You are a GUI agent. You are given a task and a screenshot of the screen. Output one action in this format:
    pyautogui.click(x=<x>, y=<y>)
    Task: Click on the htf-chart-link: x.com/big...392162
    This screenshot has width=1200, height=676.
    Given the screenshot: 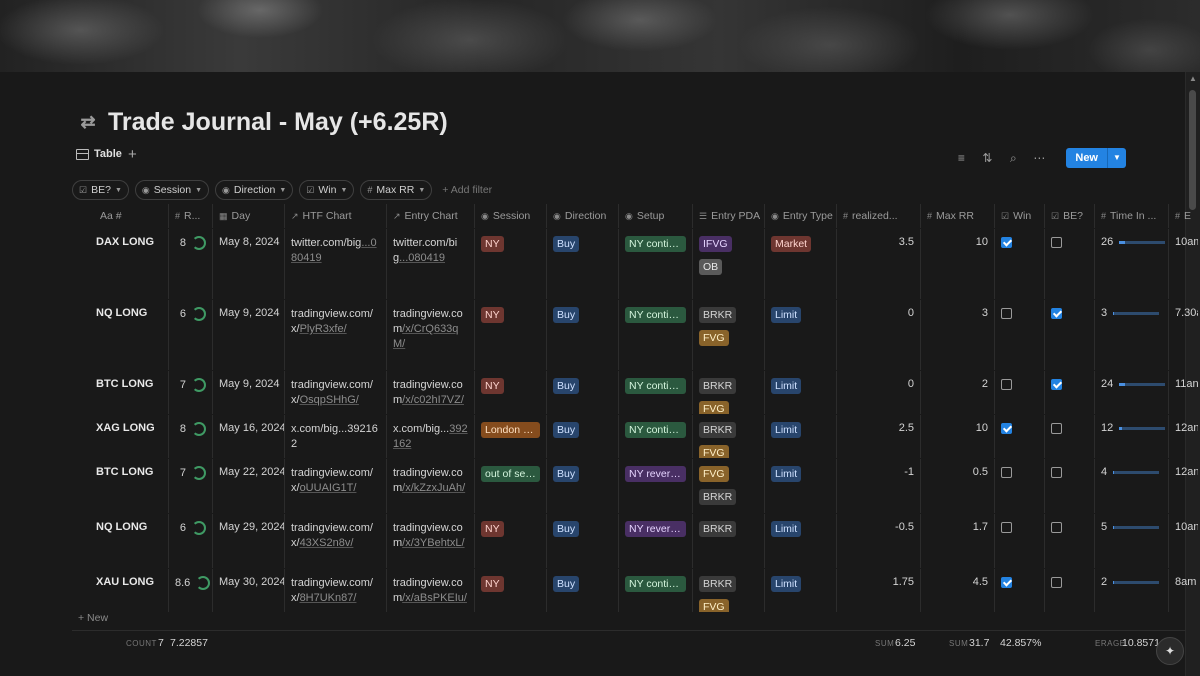 What is the action you would take?
    pyautogui.click(x=335, y=436)
    